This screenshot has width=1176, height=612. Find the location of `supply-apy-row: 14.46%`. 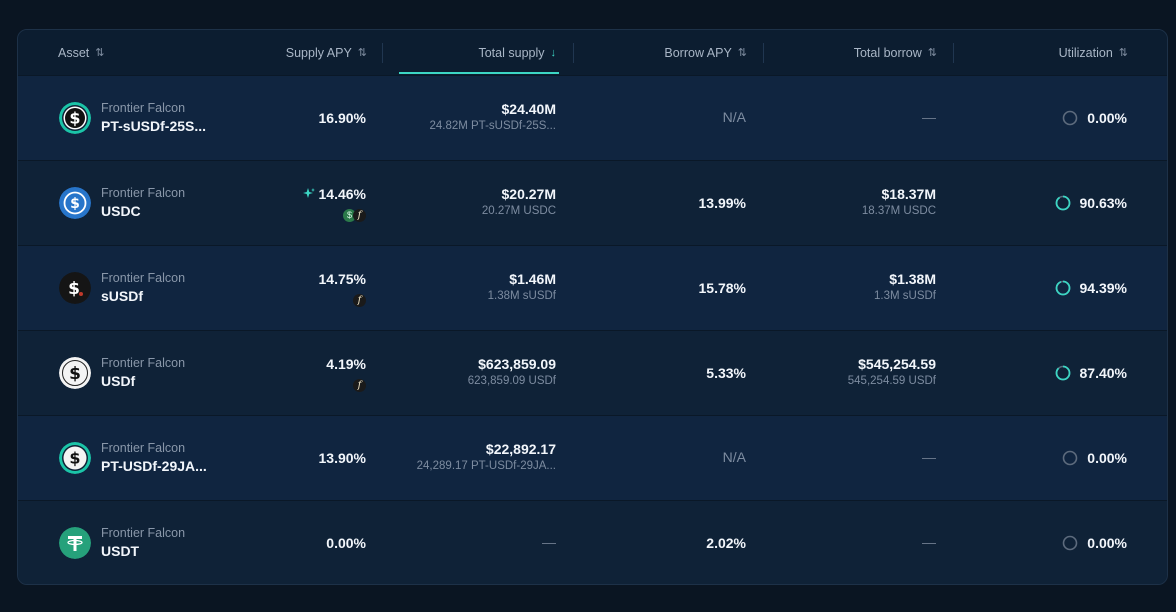

supply-apy-row: 14.46% is located at coordinates (334, 194).